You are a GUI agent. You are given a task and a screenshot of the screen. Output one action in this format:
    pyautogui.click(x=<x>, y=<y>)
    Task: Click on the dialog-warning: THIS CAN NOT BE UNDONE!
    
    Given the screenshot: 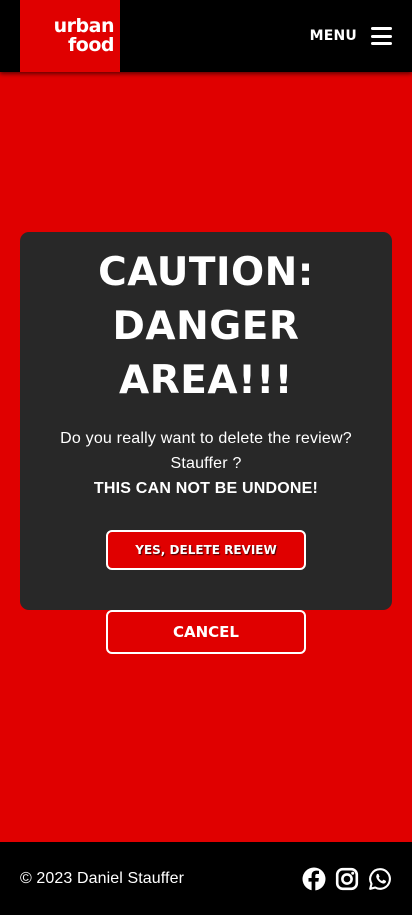 What is the action you would take?
    pyautogui.click(x=206, y=488)
    